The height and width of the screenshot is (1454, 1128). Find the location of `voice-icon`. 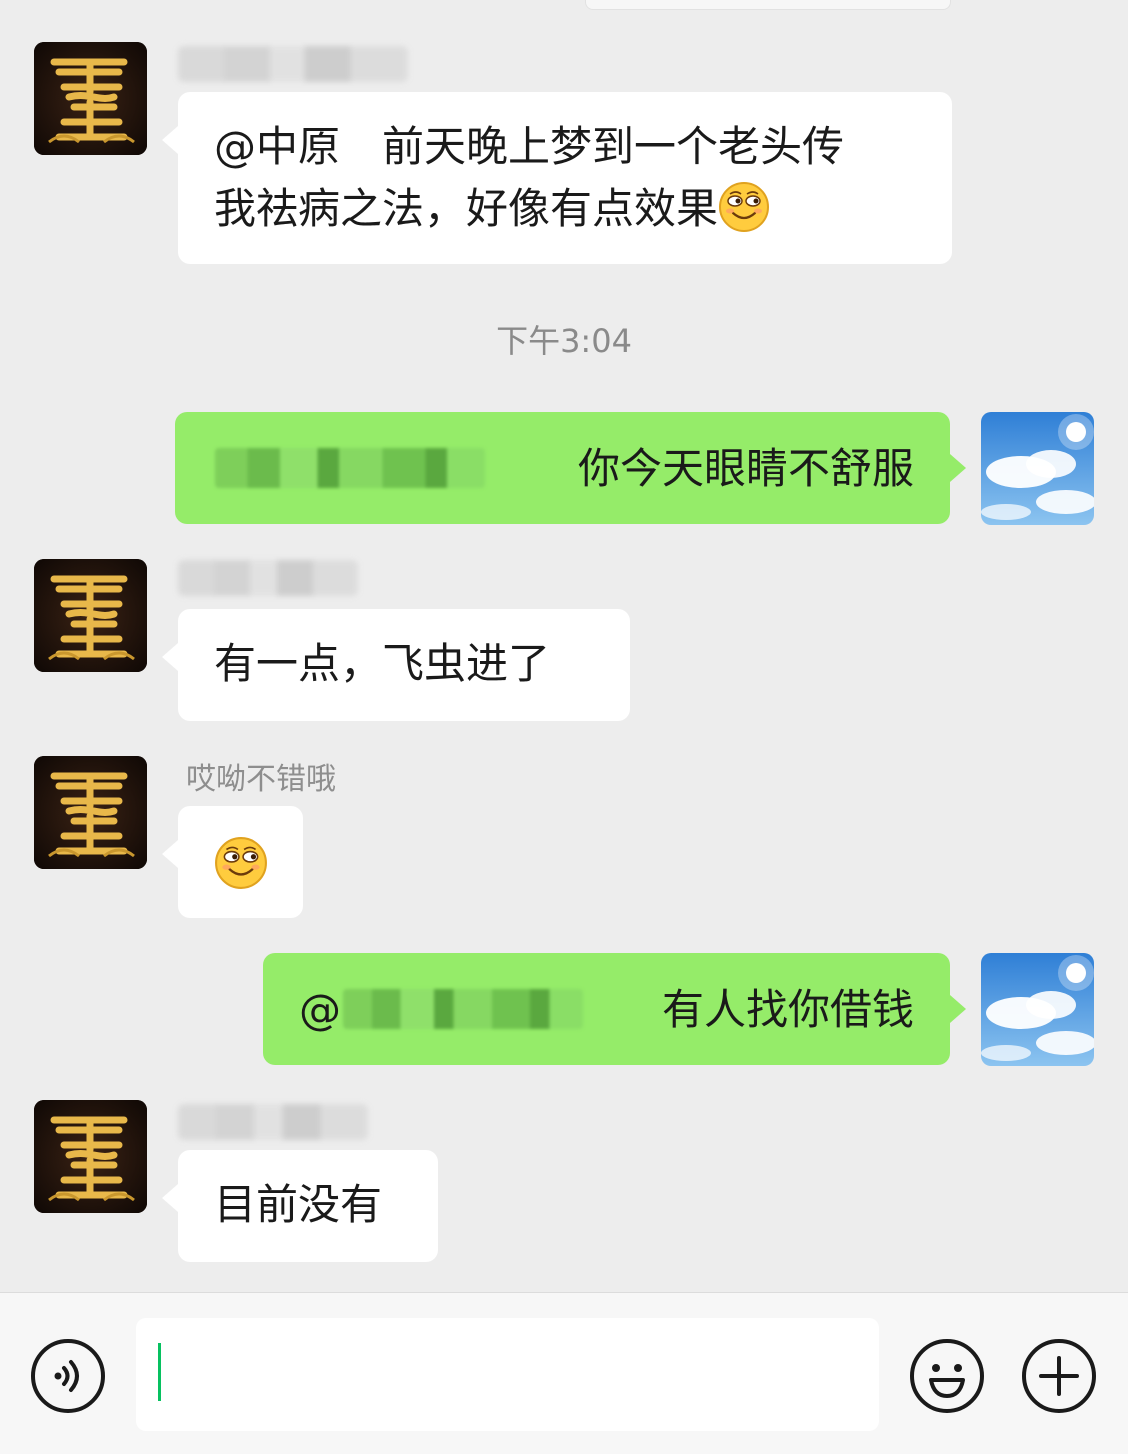

voice-icon is located at coordinates (68, 1376).